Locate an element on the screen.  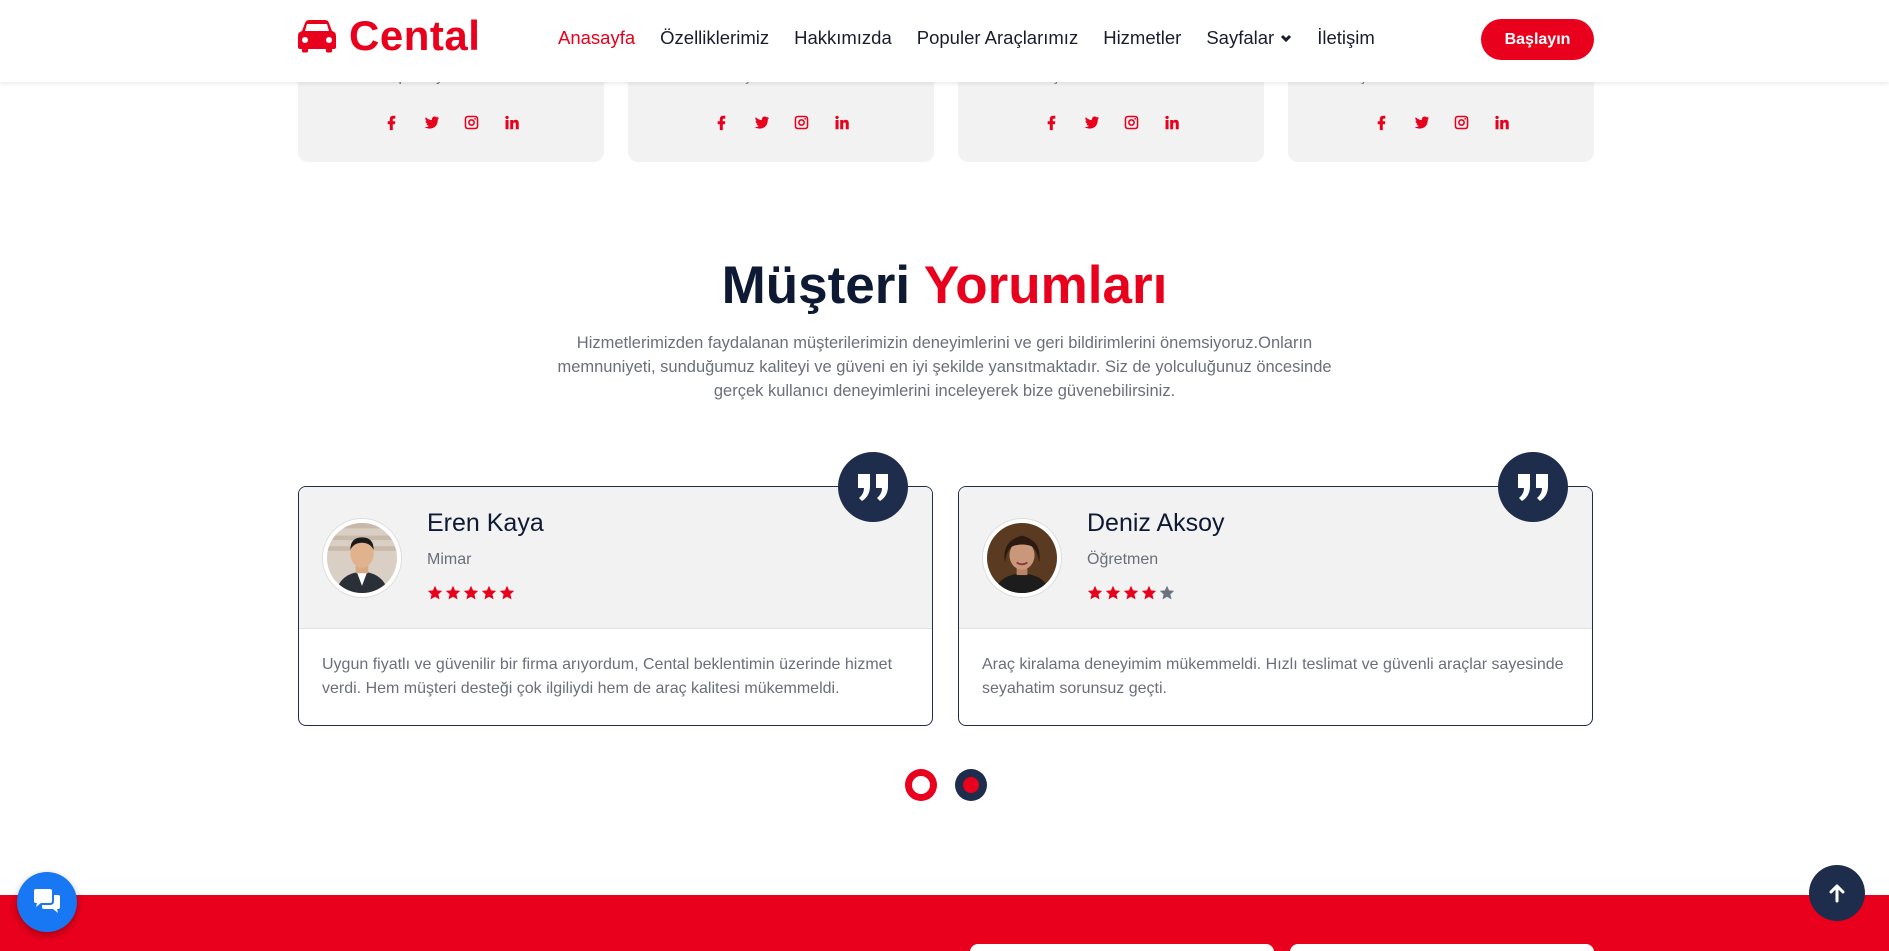
nav-item-iletisim: İletişim is located at coordinates (1346, 38).